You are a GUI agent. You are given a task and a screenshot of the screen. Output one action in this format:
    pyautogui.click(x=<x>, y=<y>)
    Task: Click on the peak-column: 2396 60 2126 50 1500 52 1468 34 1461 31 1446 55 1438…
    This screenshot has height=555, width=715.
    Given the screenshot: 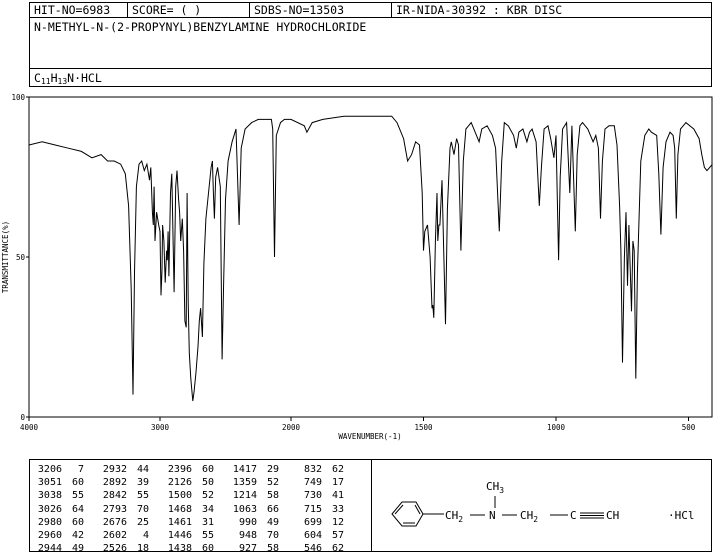 What is the action you would take?
    pyautogui.click(x=189, y=509)
    